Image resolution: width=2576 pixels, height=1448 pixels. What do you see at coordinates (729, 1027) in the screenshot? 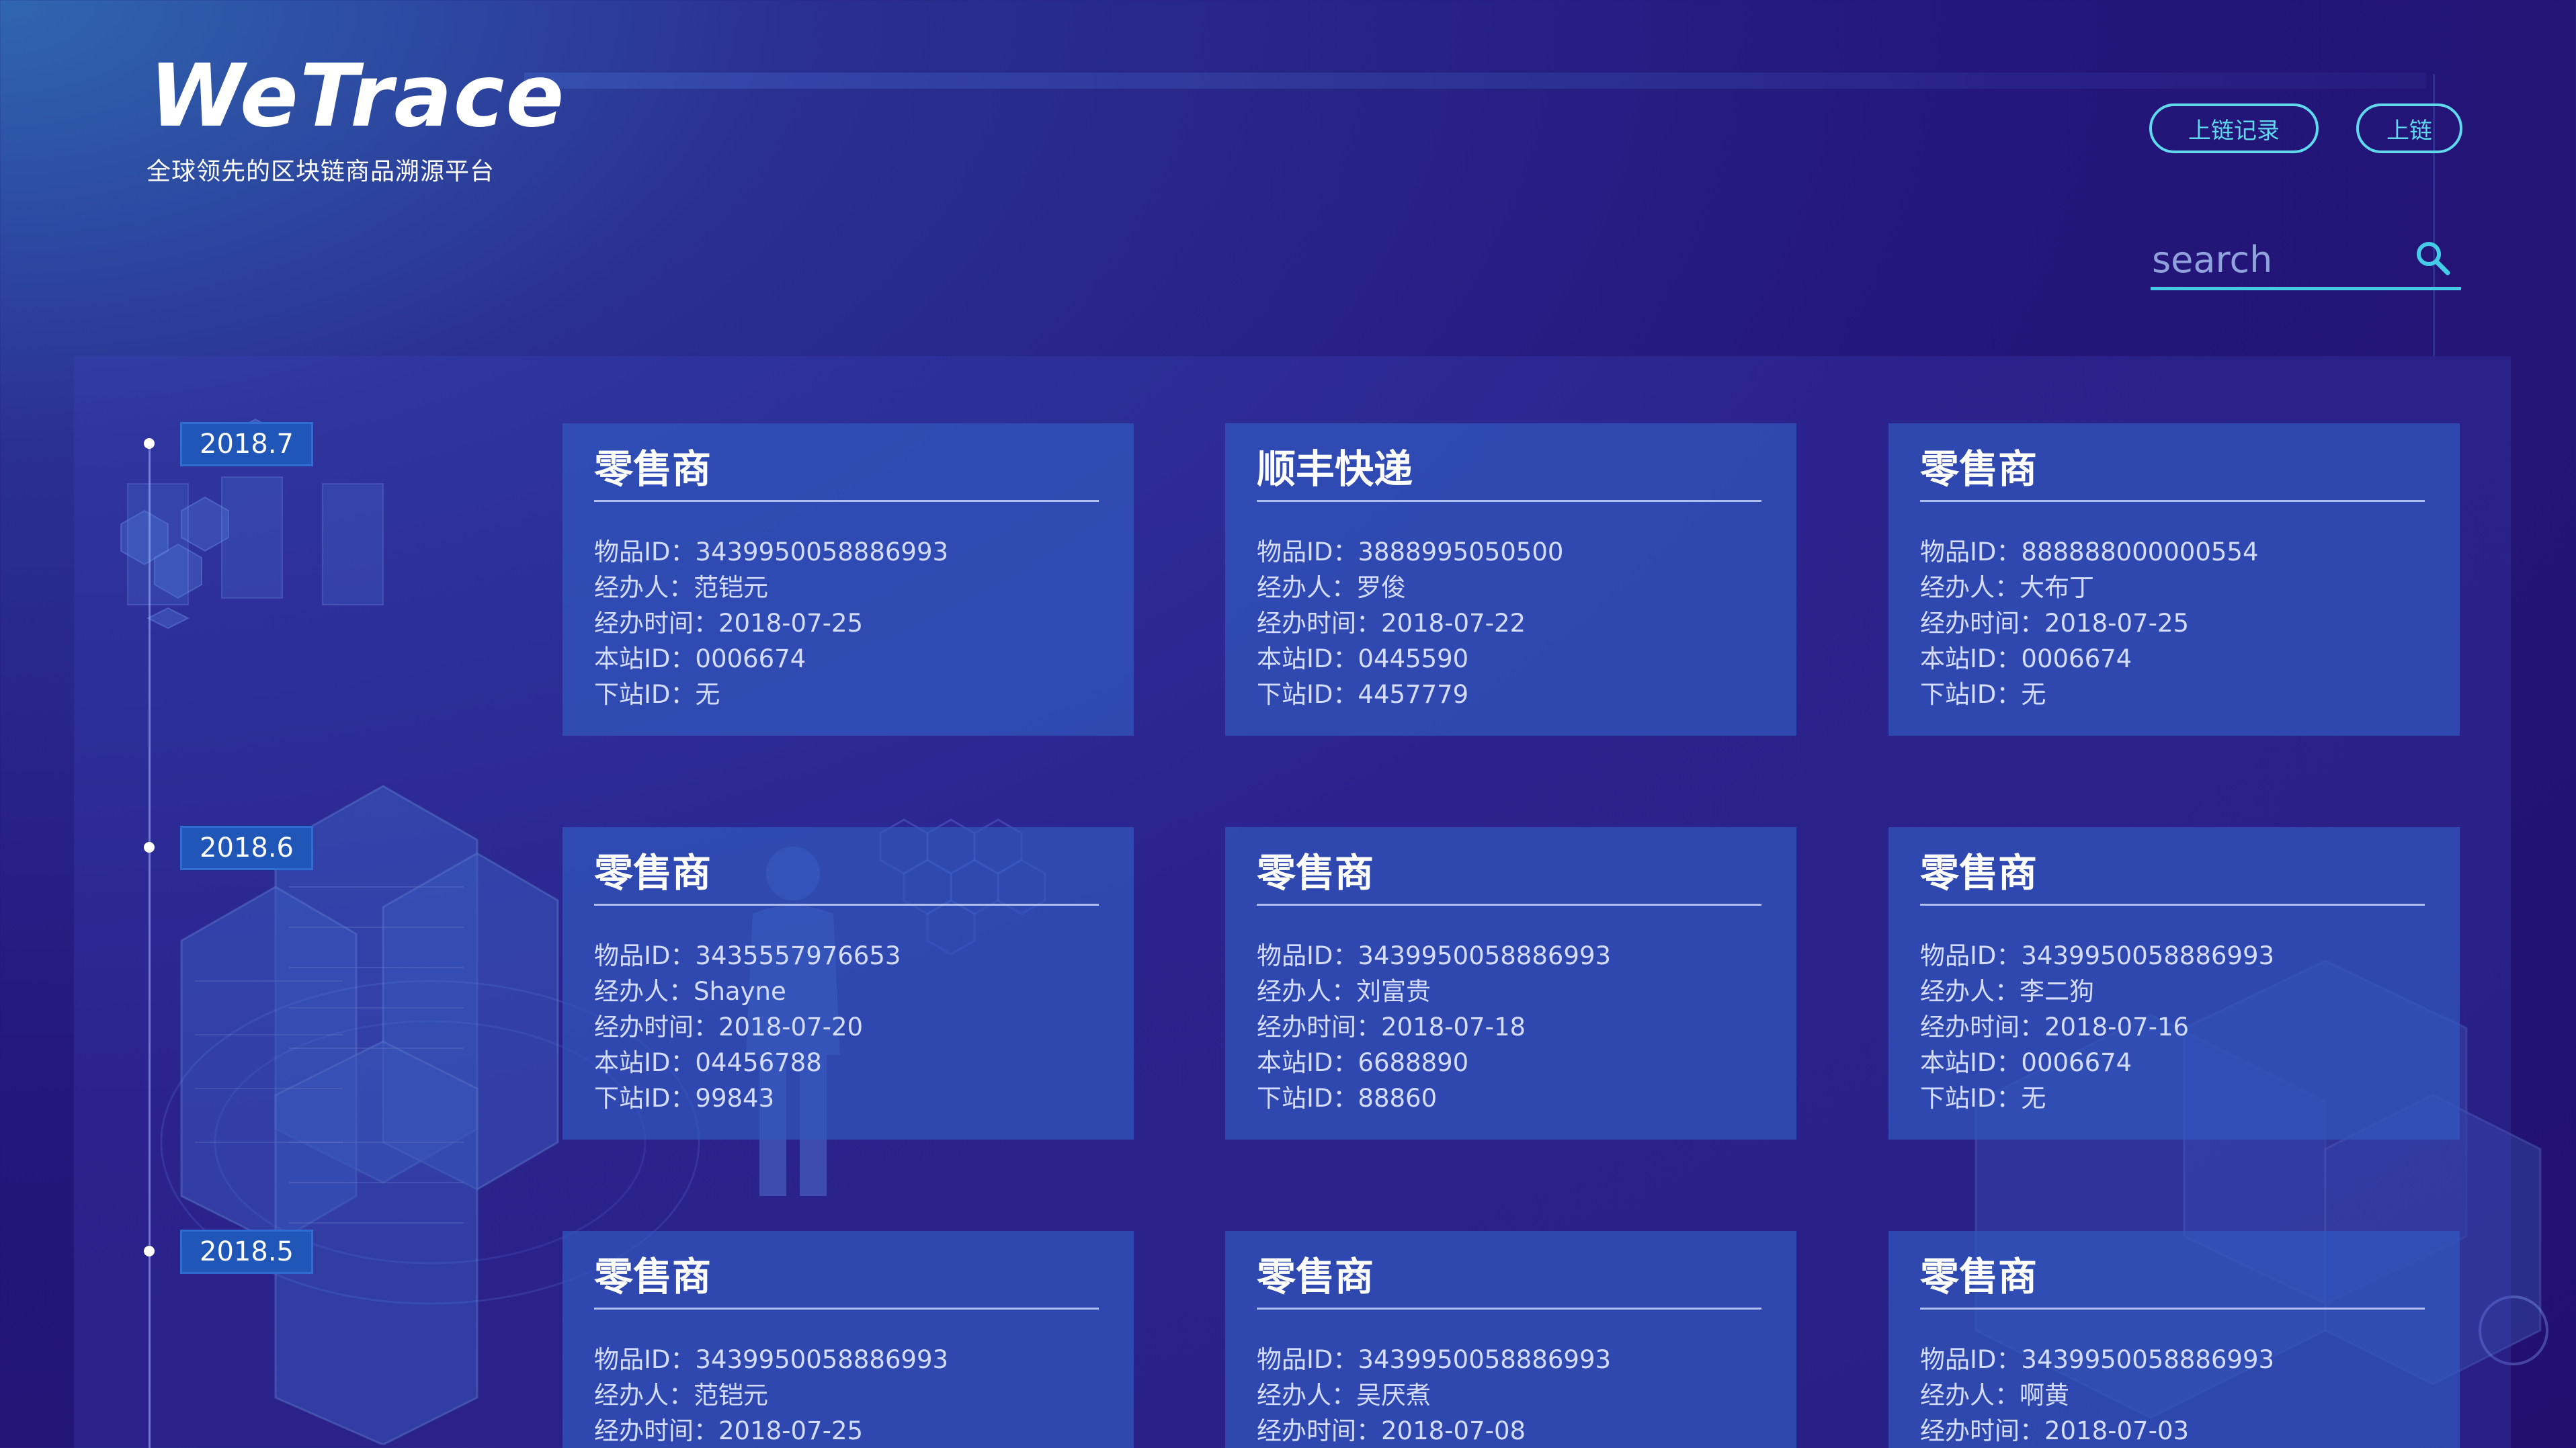
I see `card-time: 经办时间：2018-07-20` at bounding box center [729, 1027].